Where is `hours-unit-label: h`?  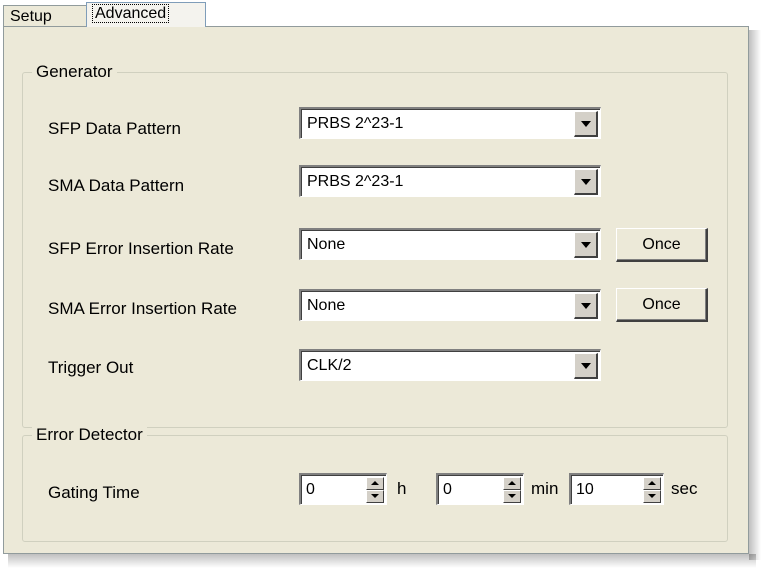
hours-unit-label: h is located at coordinates (402, 488).